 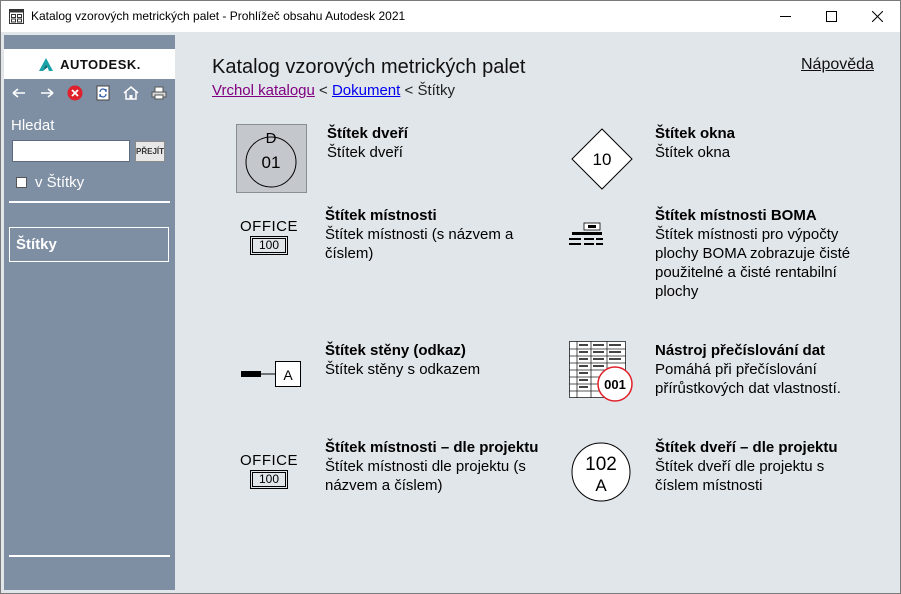 I want to click on close-icon, so click(x=877, y=16).